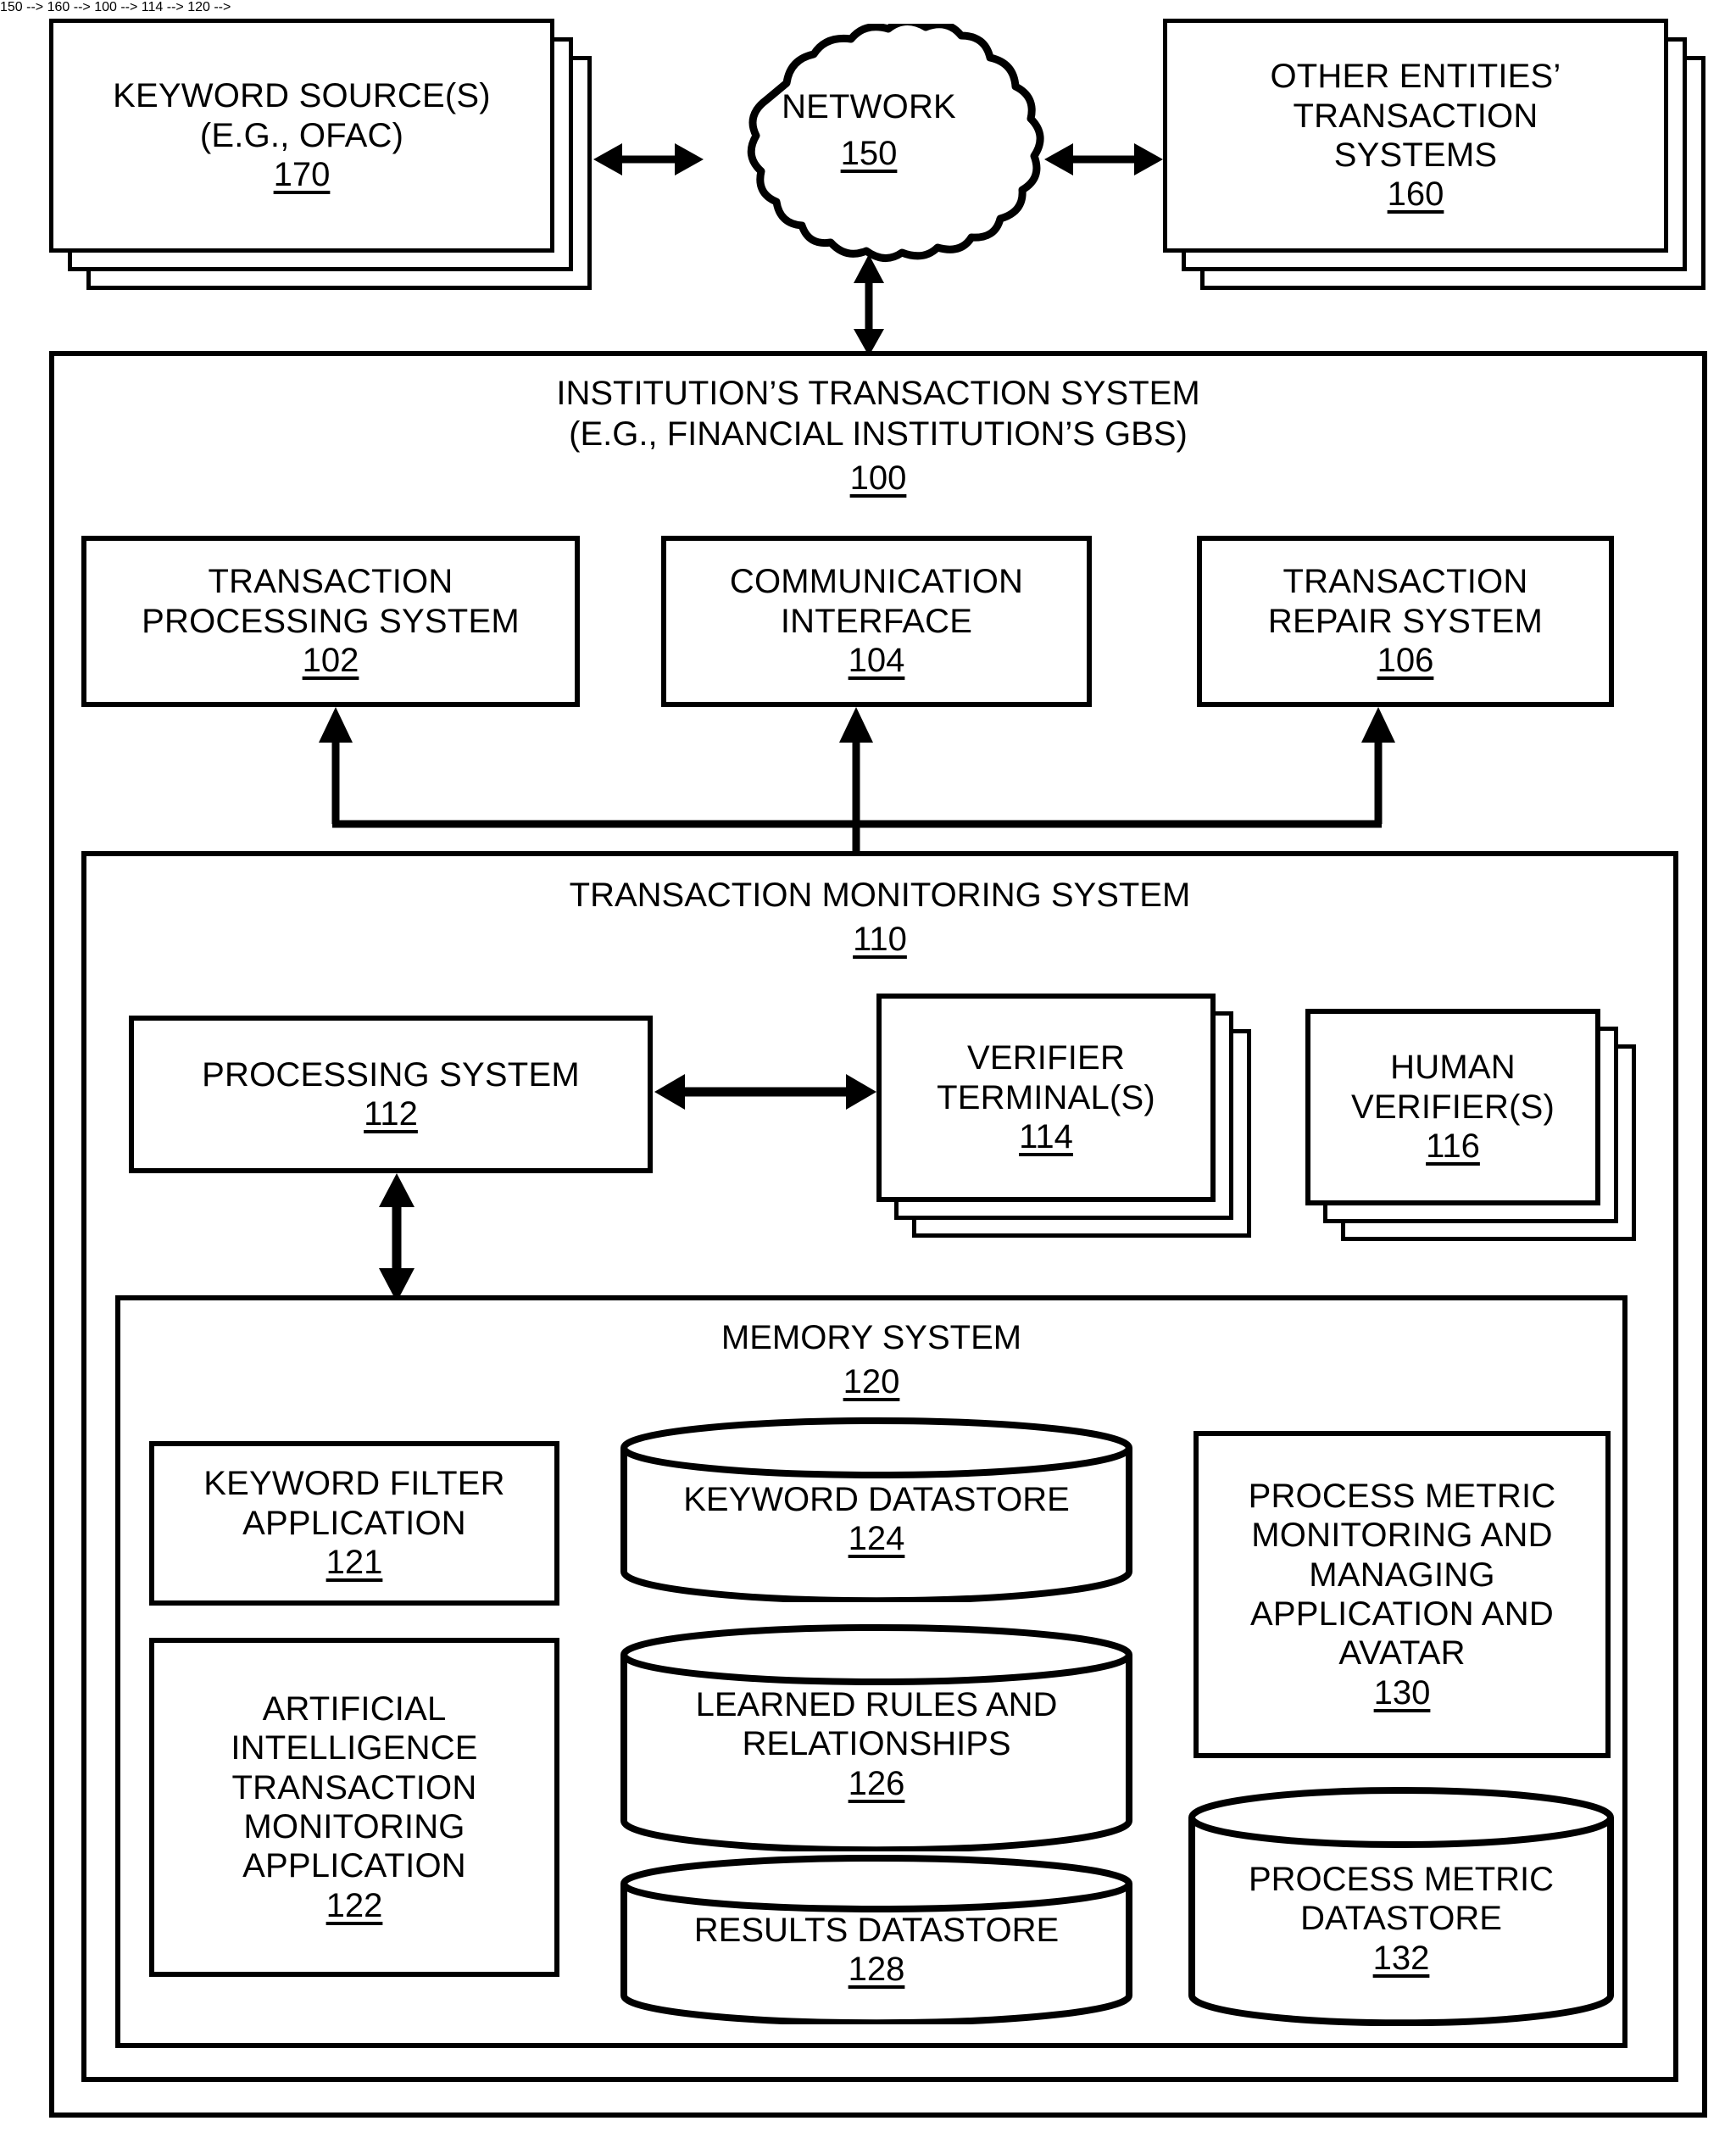 This screenshot has width=1736, height=2132. What do you see at coordinates (1402, 1692) in the screenshot?
I see `process-metric-app-ref: 130` at bounding box center [1402, 1692].